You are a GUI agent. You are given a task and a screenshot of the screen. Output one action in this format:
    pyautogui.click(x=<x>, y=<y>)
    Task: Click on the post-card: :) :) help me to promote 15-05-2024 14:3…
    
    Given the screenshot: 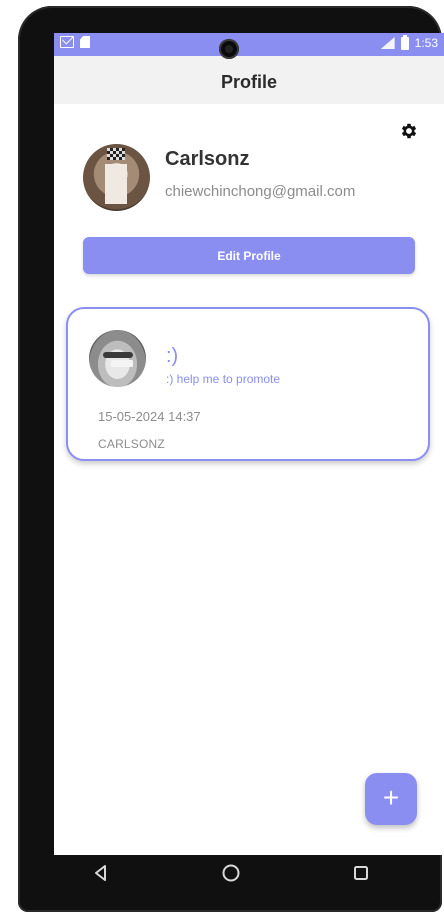 What is the action you would take?
    pyautogui.click(x=248, y=384)
    